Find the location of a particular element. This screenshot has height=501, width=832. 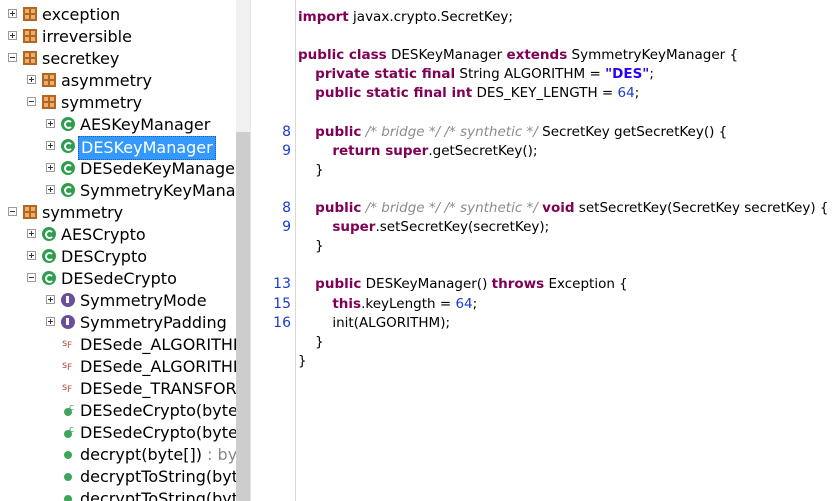

tree-node-label: DESedeCrypto(byte[] is located at coordinates (159, 432).